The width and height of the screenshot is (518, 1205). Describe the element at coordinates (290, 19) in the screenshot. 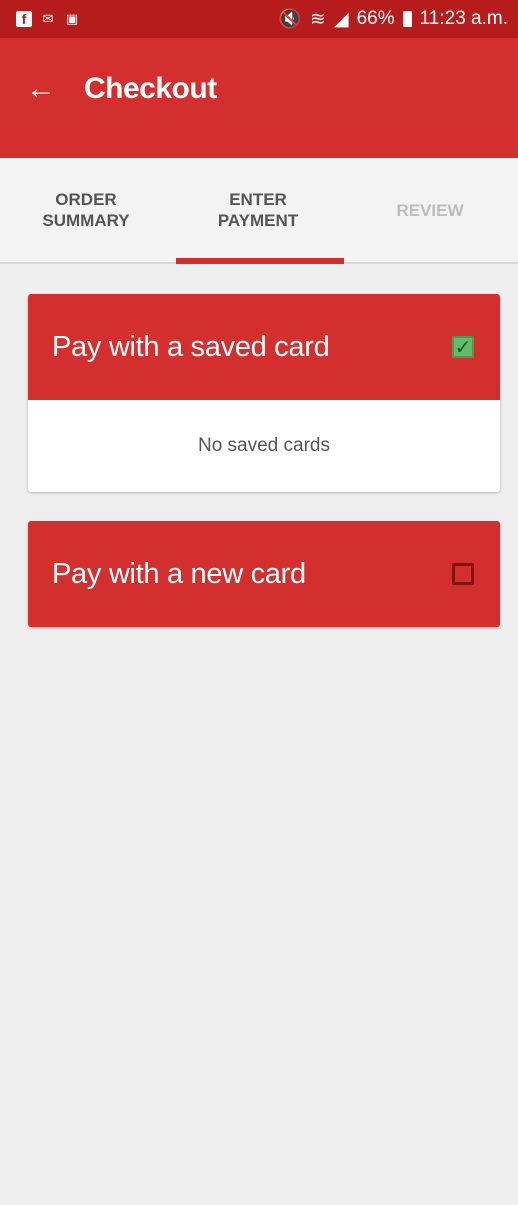

I see `mute-icon: 🔇` at that location.